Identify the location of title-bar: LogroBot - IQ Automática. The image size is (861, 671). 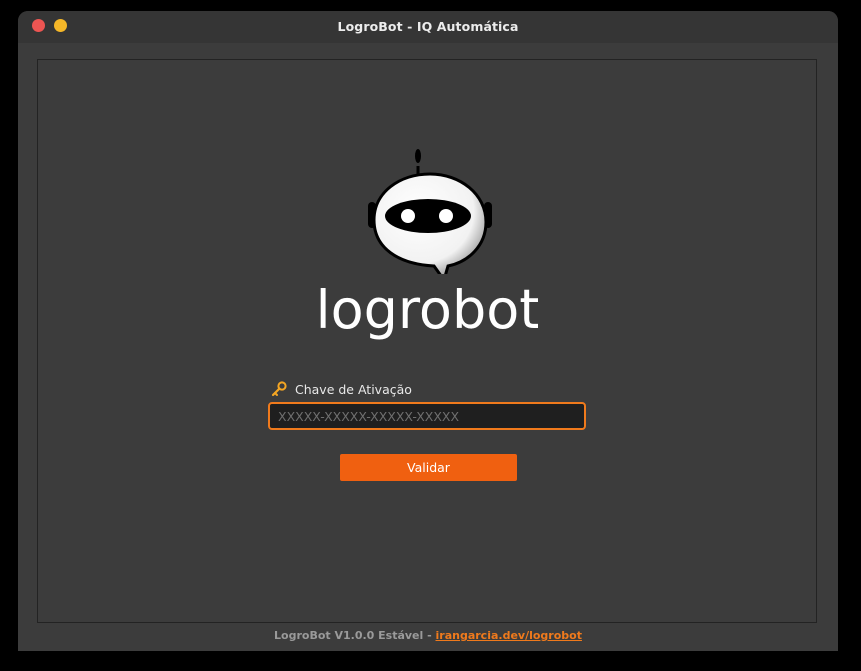
(428, 27).